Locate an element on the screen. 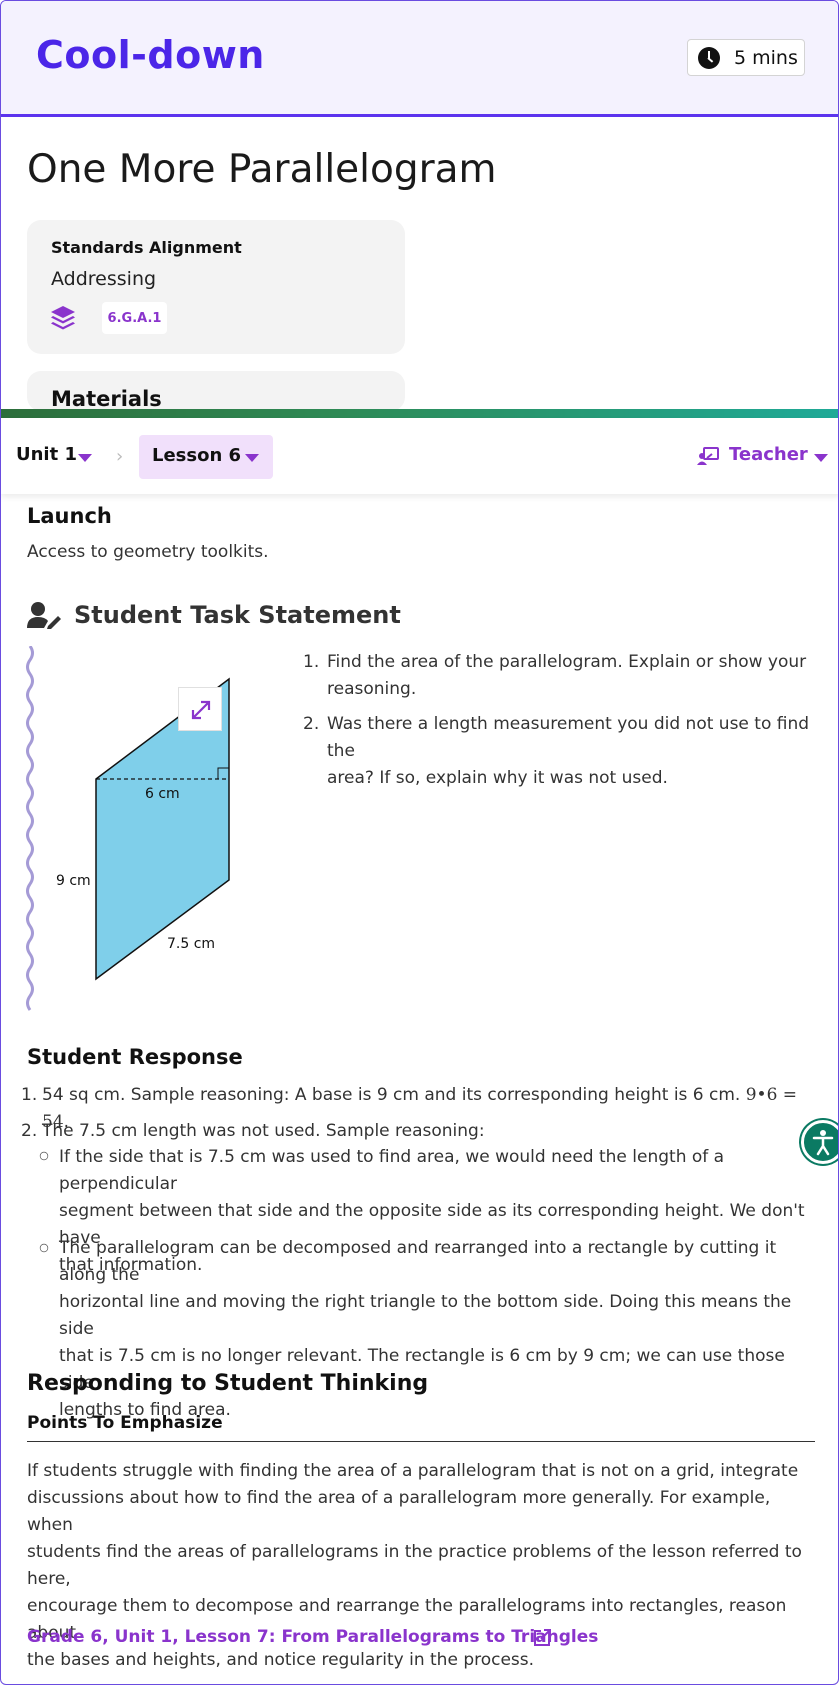 The image size is (839, 1685). lesson-chevron-down-icon is located at coordinates (252, 458).